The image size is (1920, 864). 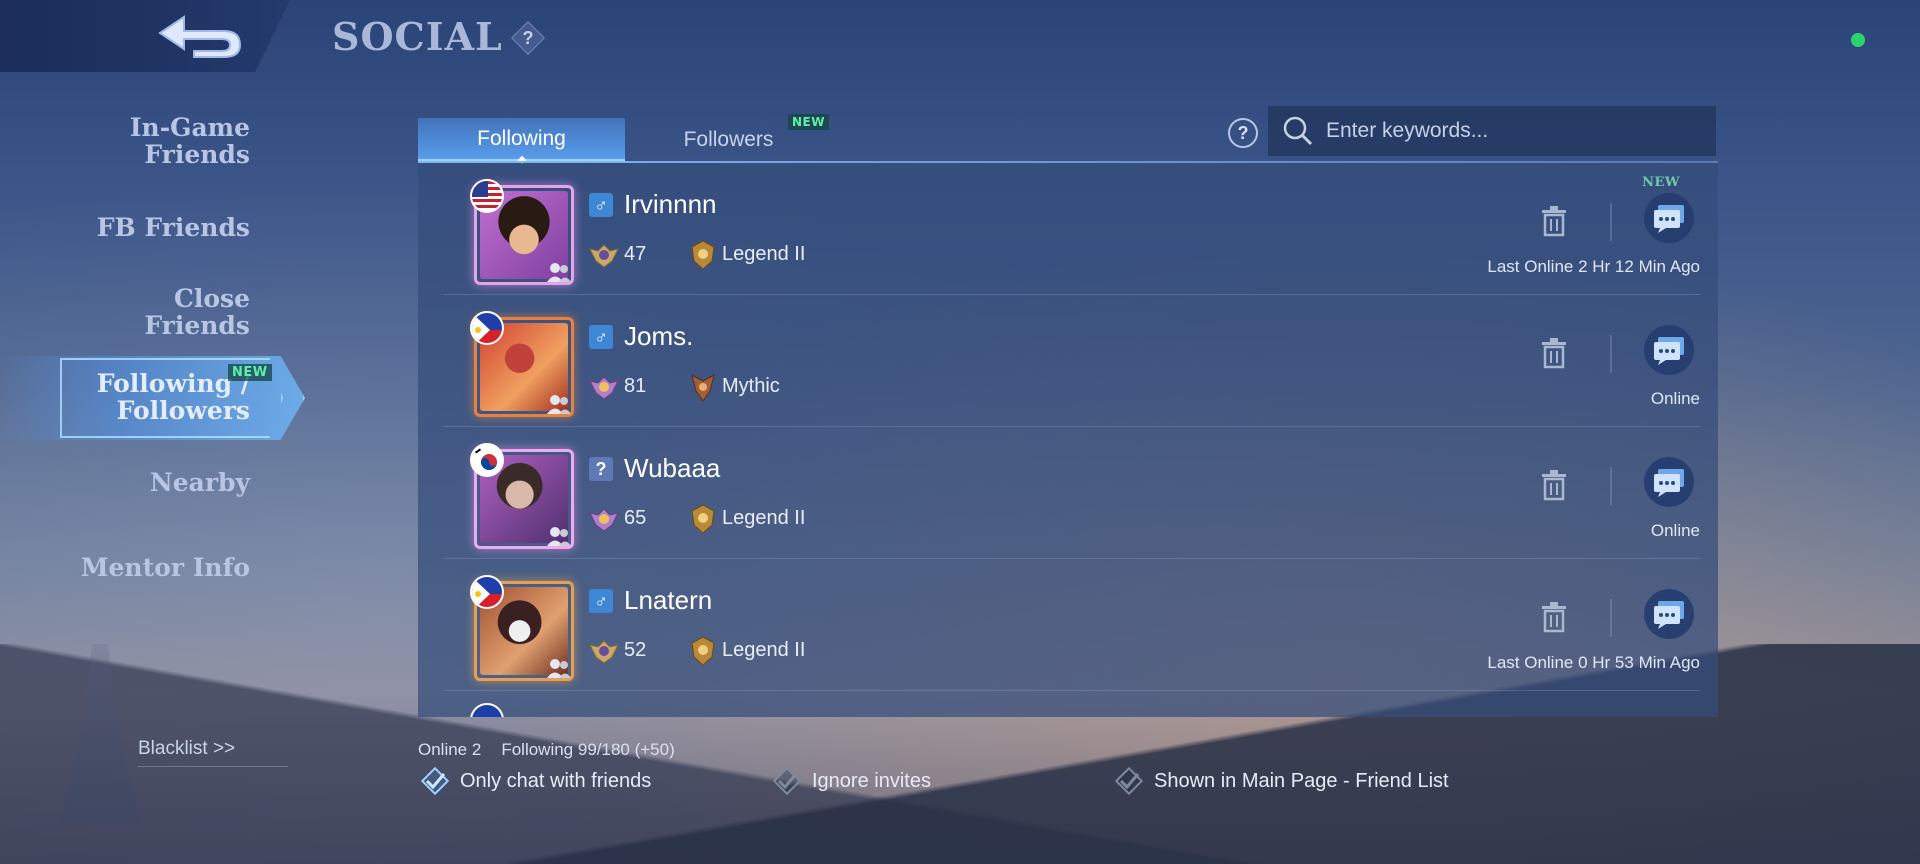 I want to click on sidebar-item-in-game-friends: In-Game Friends, so click(x=190, y=141).